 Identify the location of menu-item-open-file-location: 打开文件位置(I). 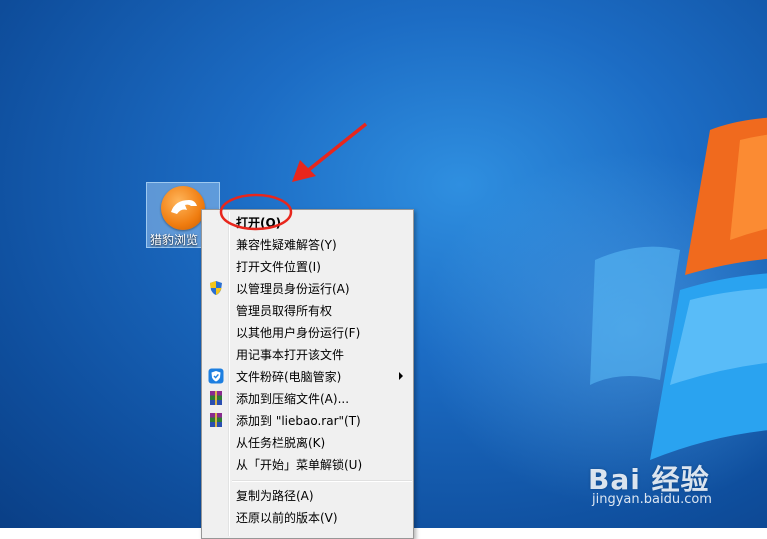
(307, 266).